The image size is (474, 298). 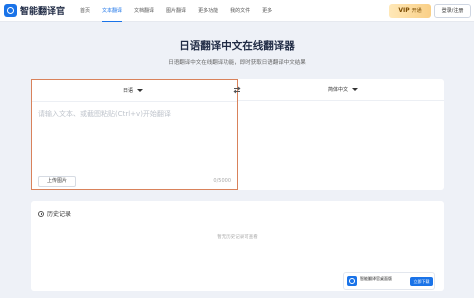 I want to click on upload-image-button: 上传图片, so click(x=57, y=181).